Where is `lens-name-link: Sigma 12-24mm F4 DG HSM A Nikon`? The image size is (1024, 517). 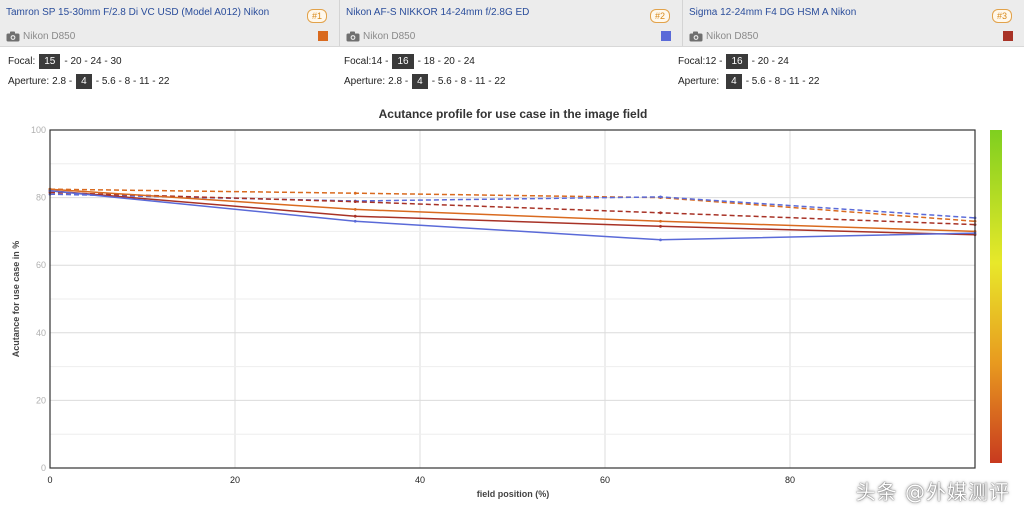
lens-name-link: Sigma 12-24mm F4 DG HSM A Nikon is located at coordinates (772, 12).